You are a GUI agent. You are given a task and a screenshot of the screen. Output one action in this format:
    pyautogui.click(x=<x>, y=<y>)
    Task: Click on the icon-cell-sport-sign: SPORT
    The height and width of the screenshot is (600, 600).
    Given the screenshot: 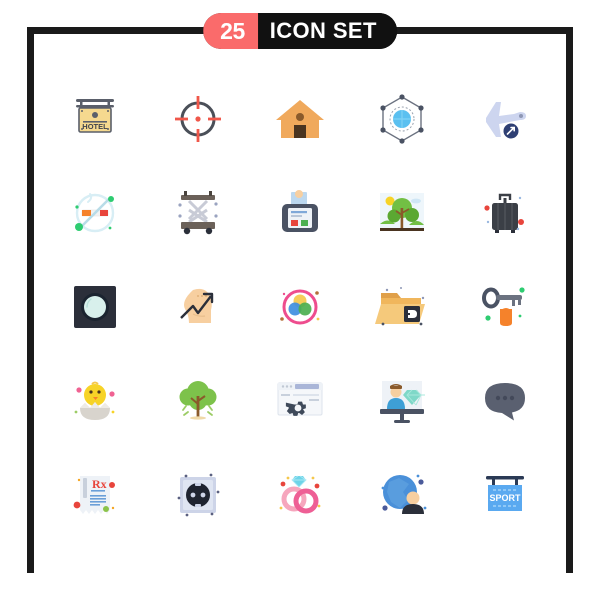 What is the action you would take?
    pyautogui.click(x=505, y=495)
    